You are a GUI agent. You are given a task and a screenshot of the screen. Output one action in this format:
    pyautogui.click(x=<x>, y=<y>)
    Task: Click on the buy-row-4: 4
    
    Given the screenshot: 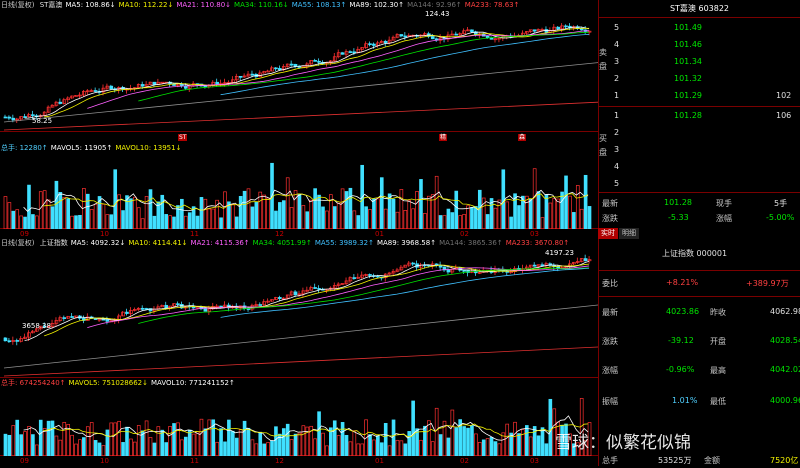 What is the action you would take?
    pyautogui.click(x=699, y=167)
    